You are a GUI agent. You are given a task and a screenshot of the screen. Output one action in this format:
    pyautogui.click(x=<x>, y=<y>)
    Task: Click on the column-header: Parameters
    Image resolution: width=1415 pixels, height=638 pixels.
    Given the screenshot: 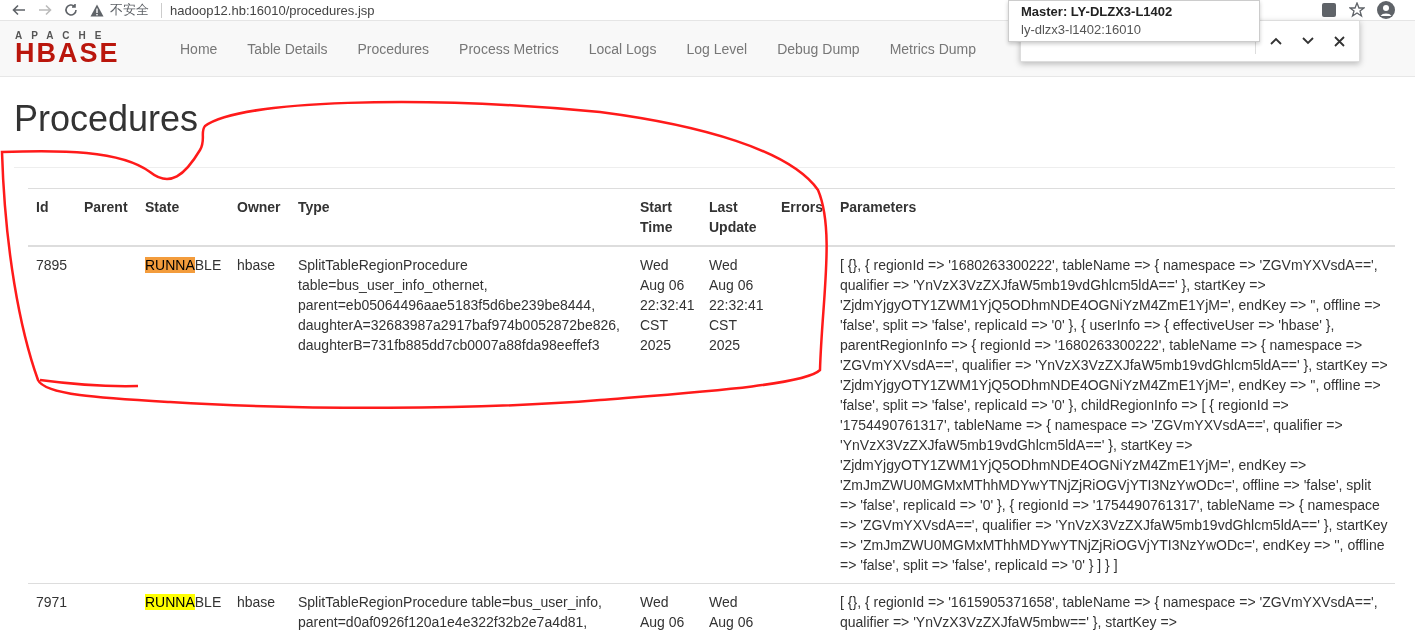 What is the action you would take?
    pyautogui.click(x=878, y=207)
    